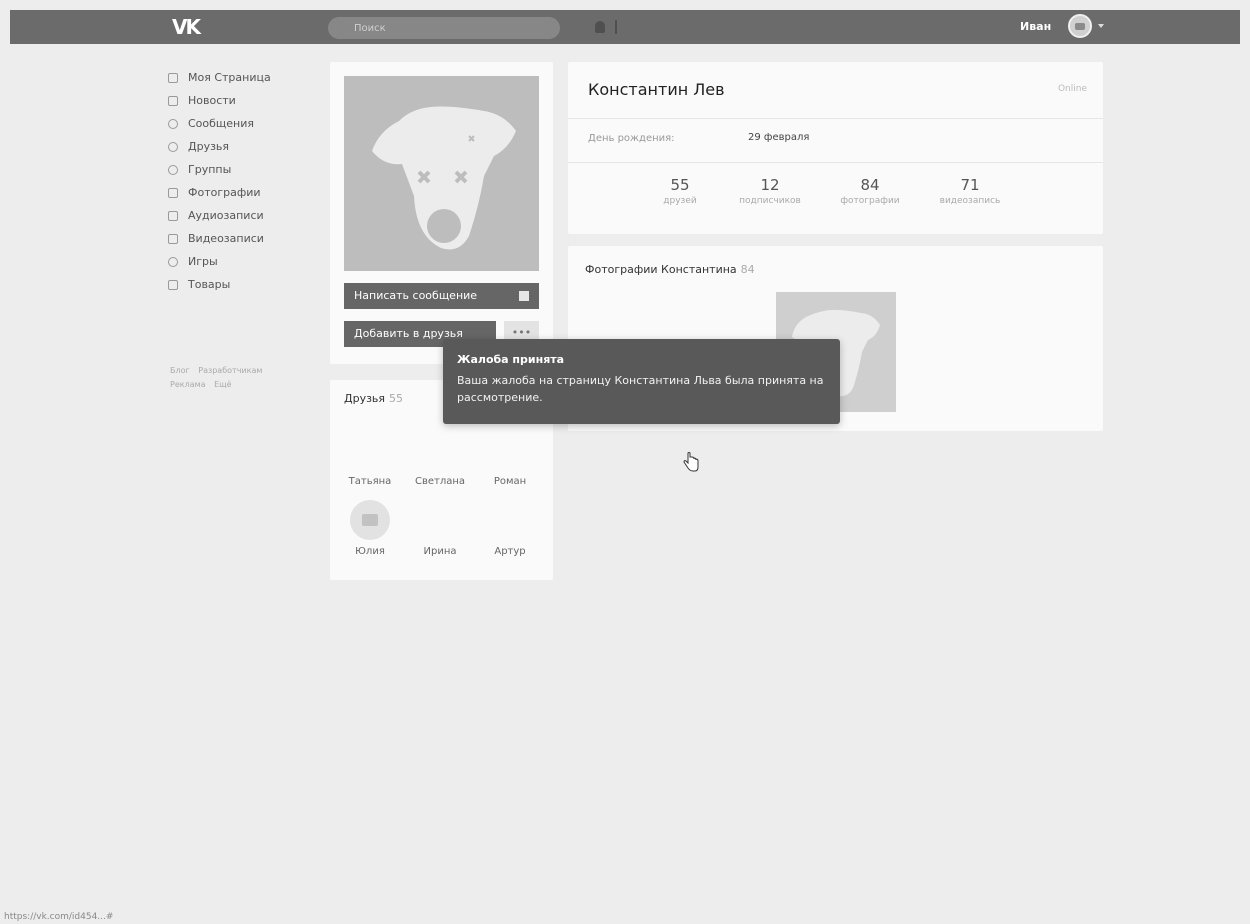 This screenshot has width=1250, height=924. I want to click on friend-avatar, so click(370, 520).